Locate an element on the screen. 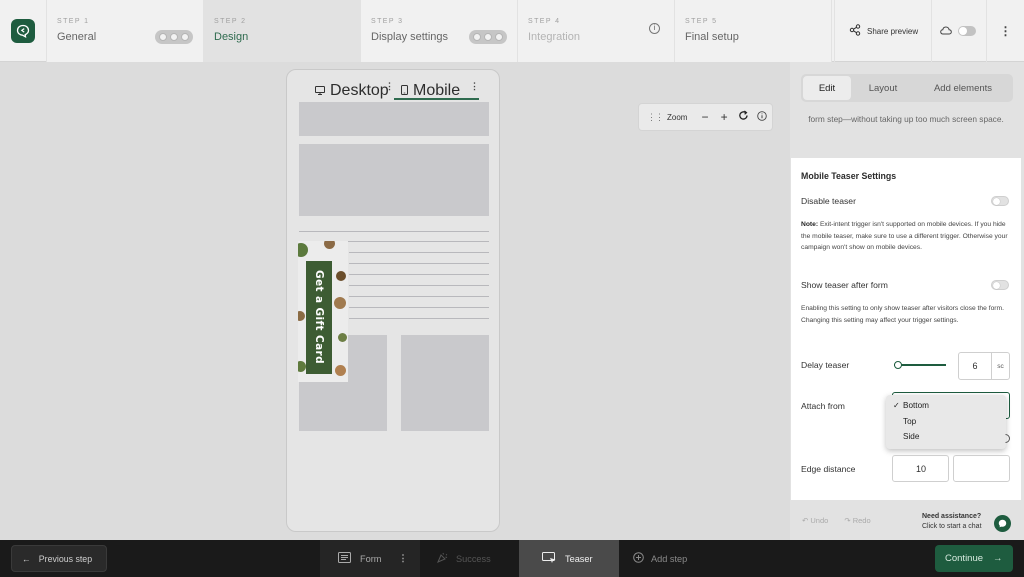  cloud-icon is located at coordinates (946, 31).